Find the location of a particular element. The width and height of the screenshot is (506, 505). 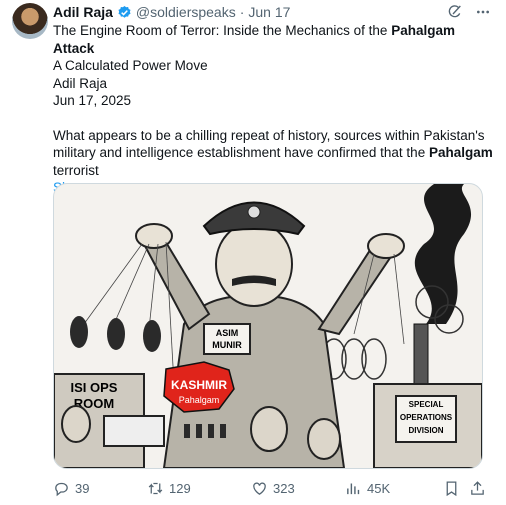

views-icon is located at coordinates (353, 489).